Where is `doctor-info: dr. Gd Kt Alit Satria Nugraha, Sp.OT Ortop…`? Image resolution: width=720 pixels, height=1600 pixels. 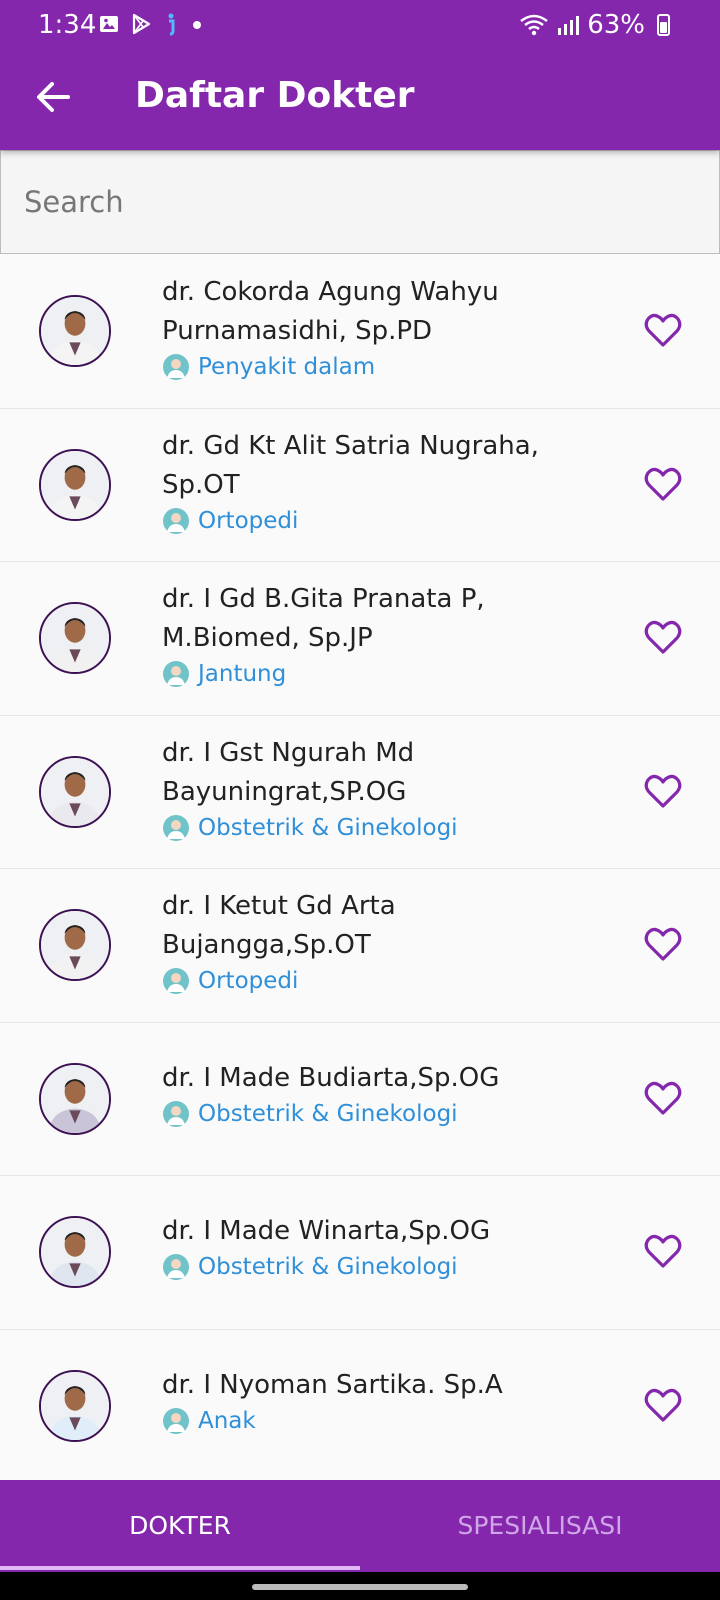 doctor-info: dr. Gd Kt Alit Satria Nugraha, Sp.OT Ortop… is located at coordinates (372, 481).